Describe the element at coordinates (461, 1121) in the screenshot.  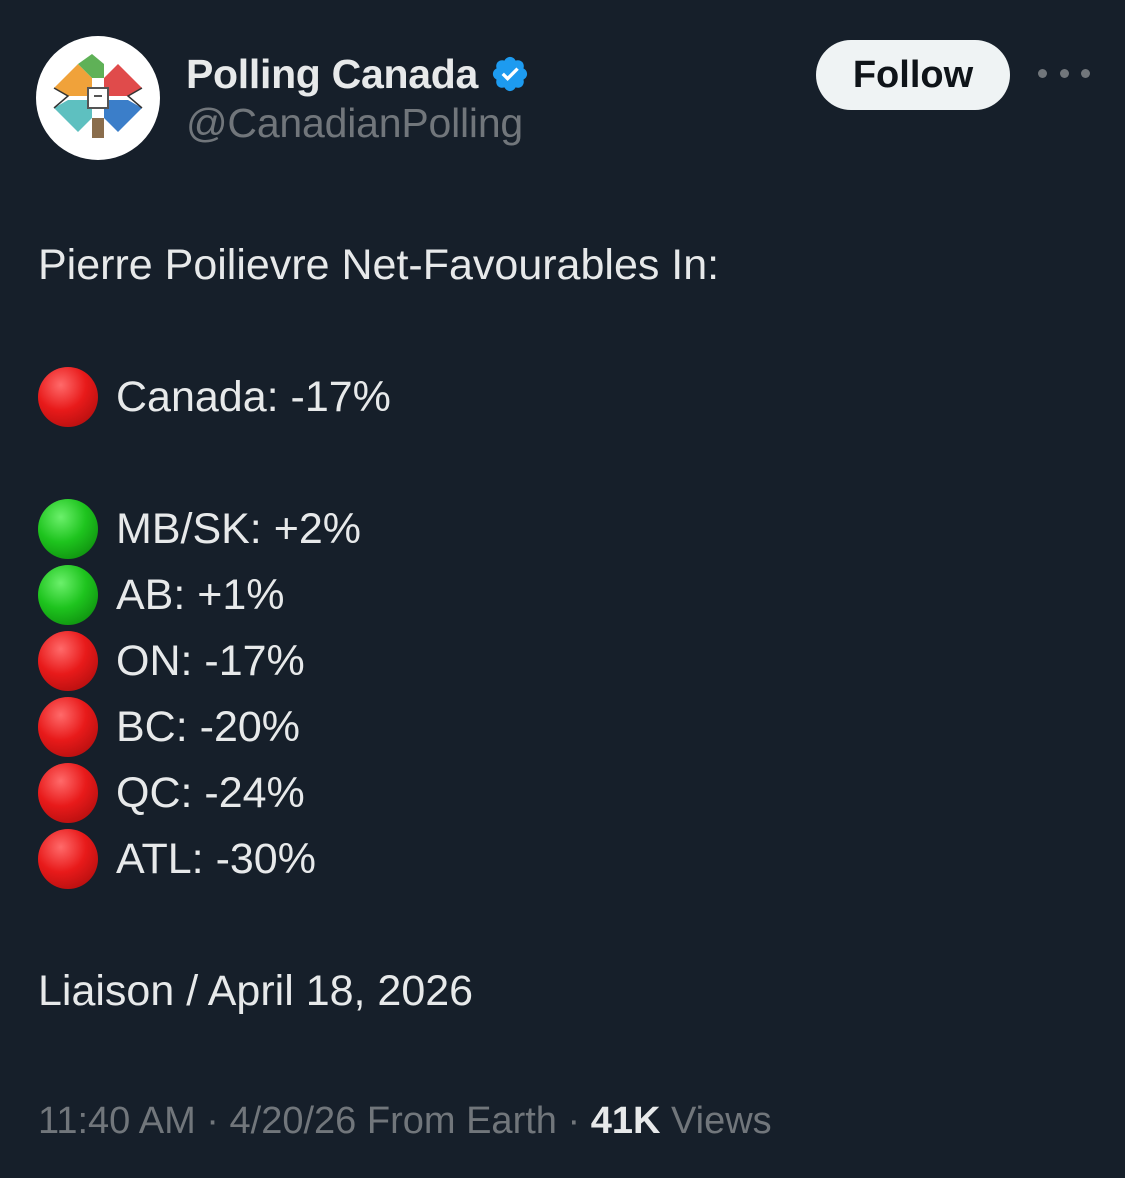
I see `tweet-location: From Earth` at that location.